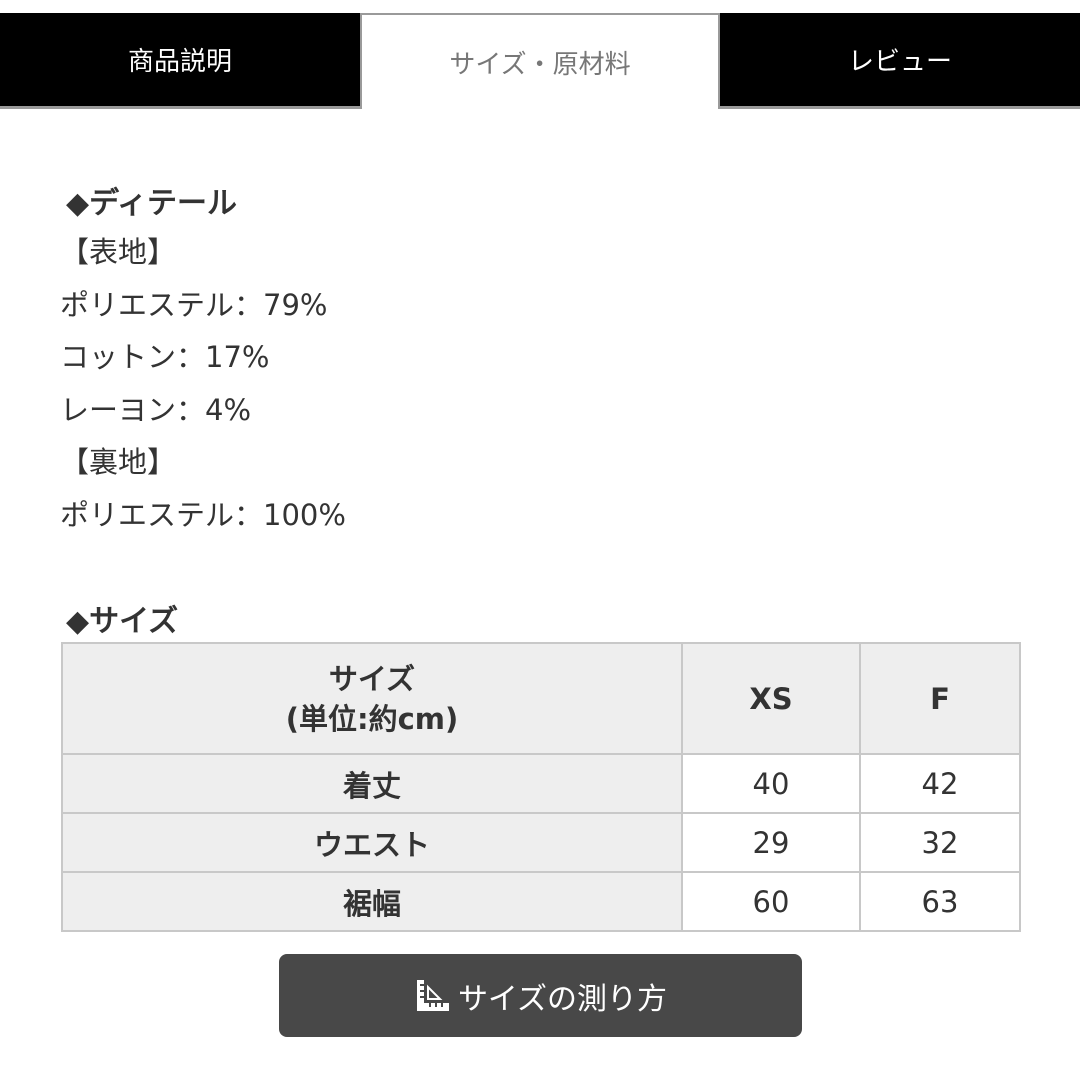  Describe the element at coordinates (372, 718) in the screenshot. I see `size-header-unit: (単位:約cm)` at that location.